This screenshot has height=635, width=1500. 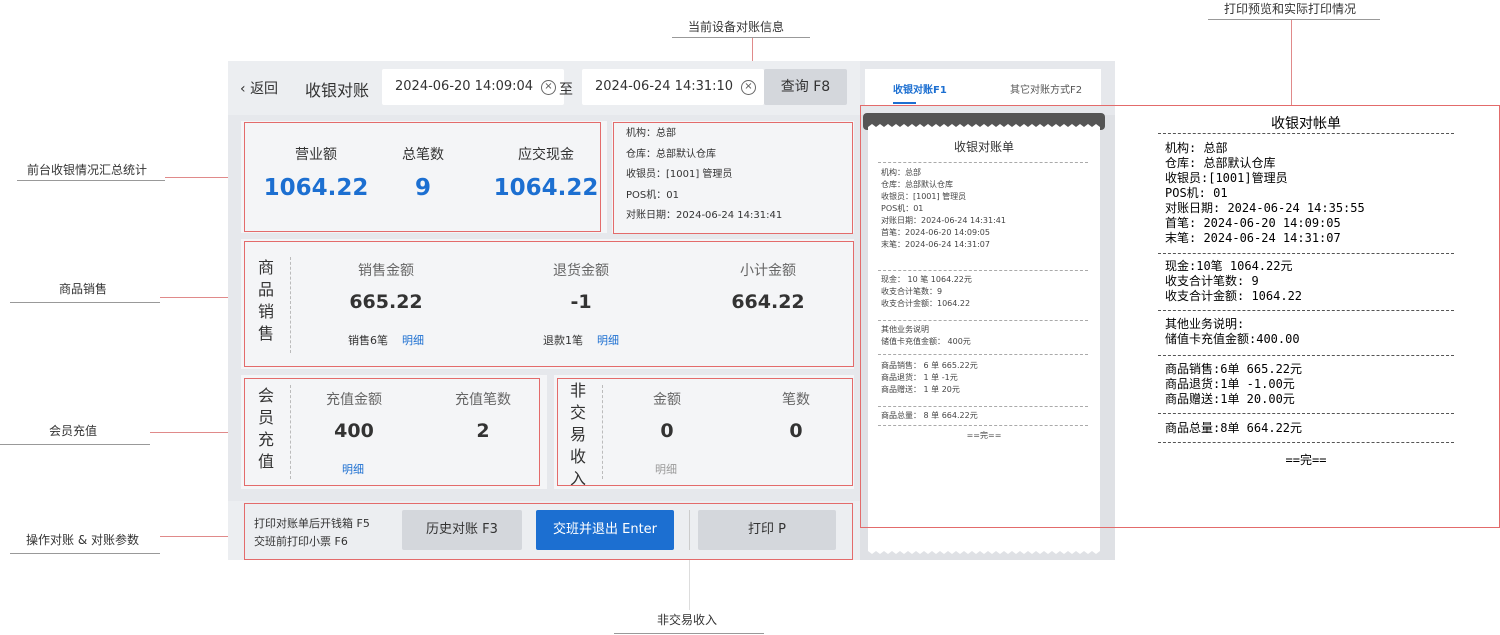 What do you see at coordinates (82, 540) in the screenshot?
I see `callout-operate: 操作对账 & 对账参数` at bounding box center [82, 540].